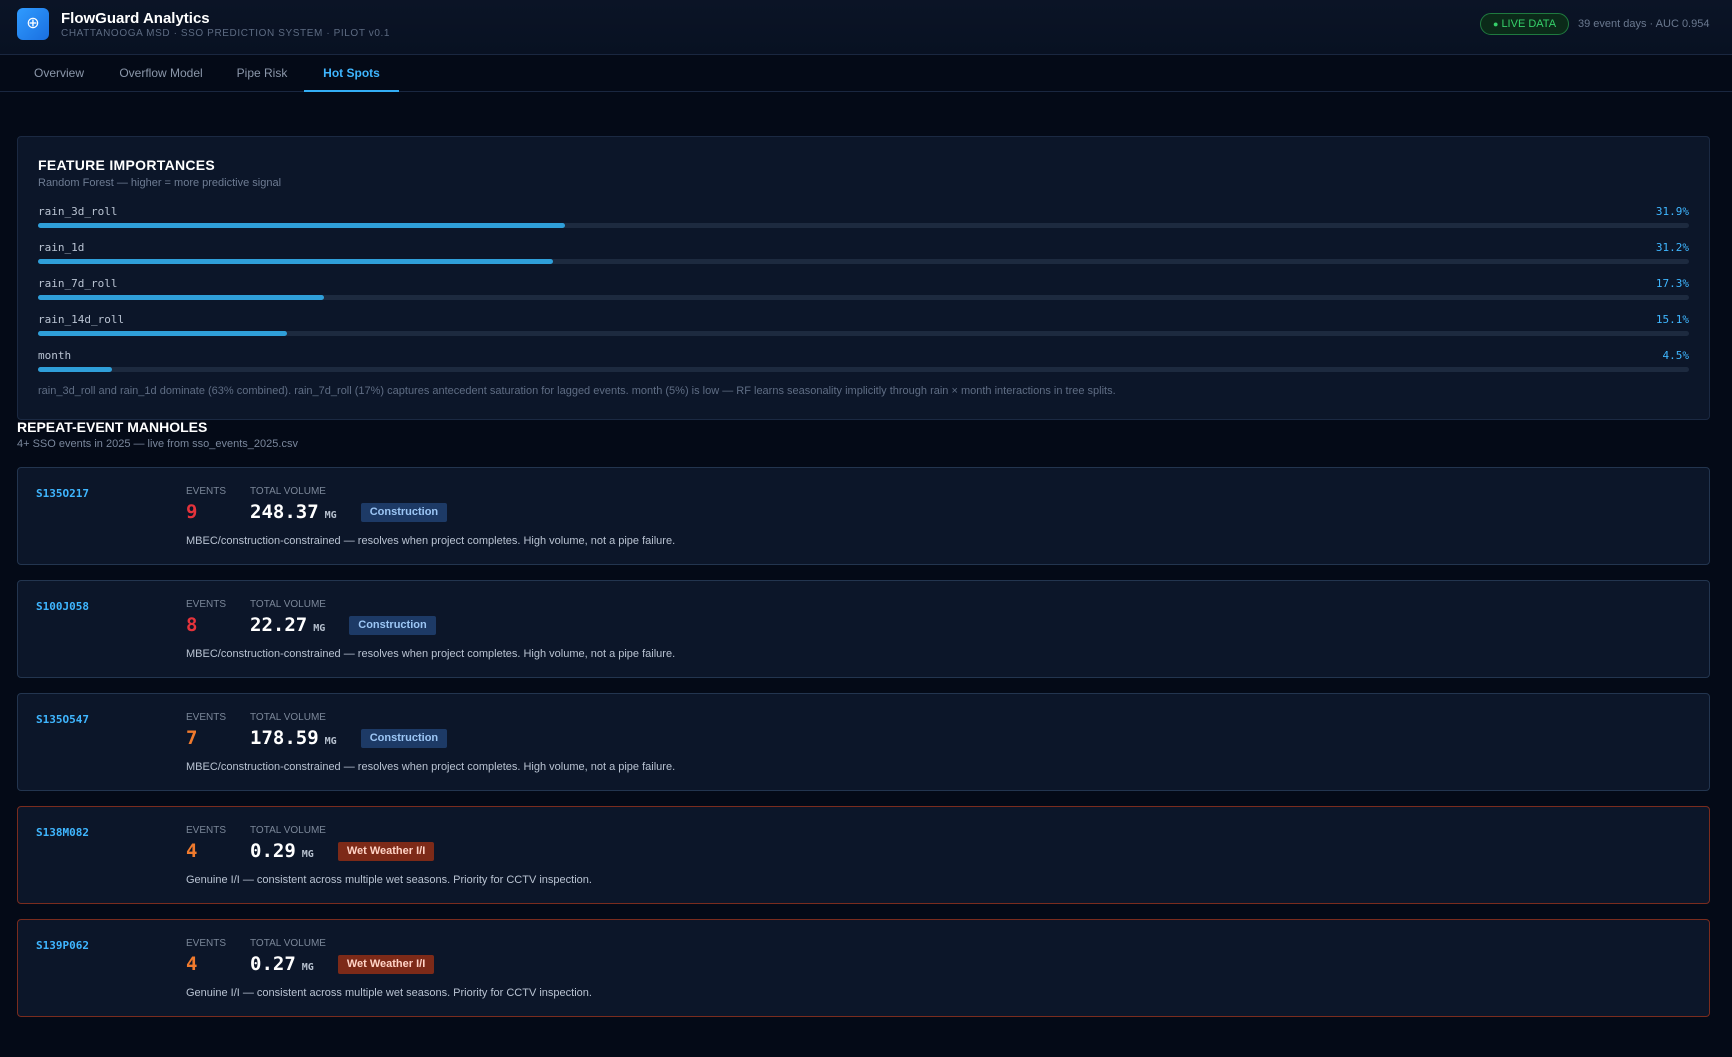 This screenshot has width=1732, height=1057. Describe the element at coordinates (284, 512) in the screenshot. I see `volume-value: 248.37` at that location.